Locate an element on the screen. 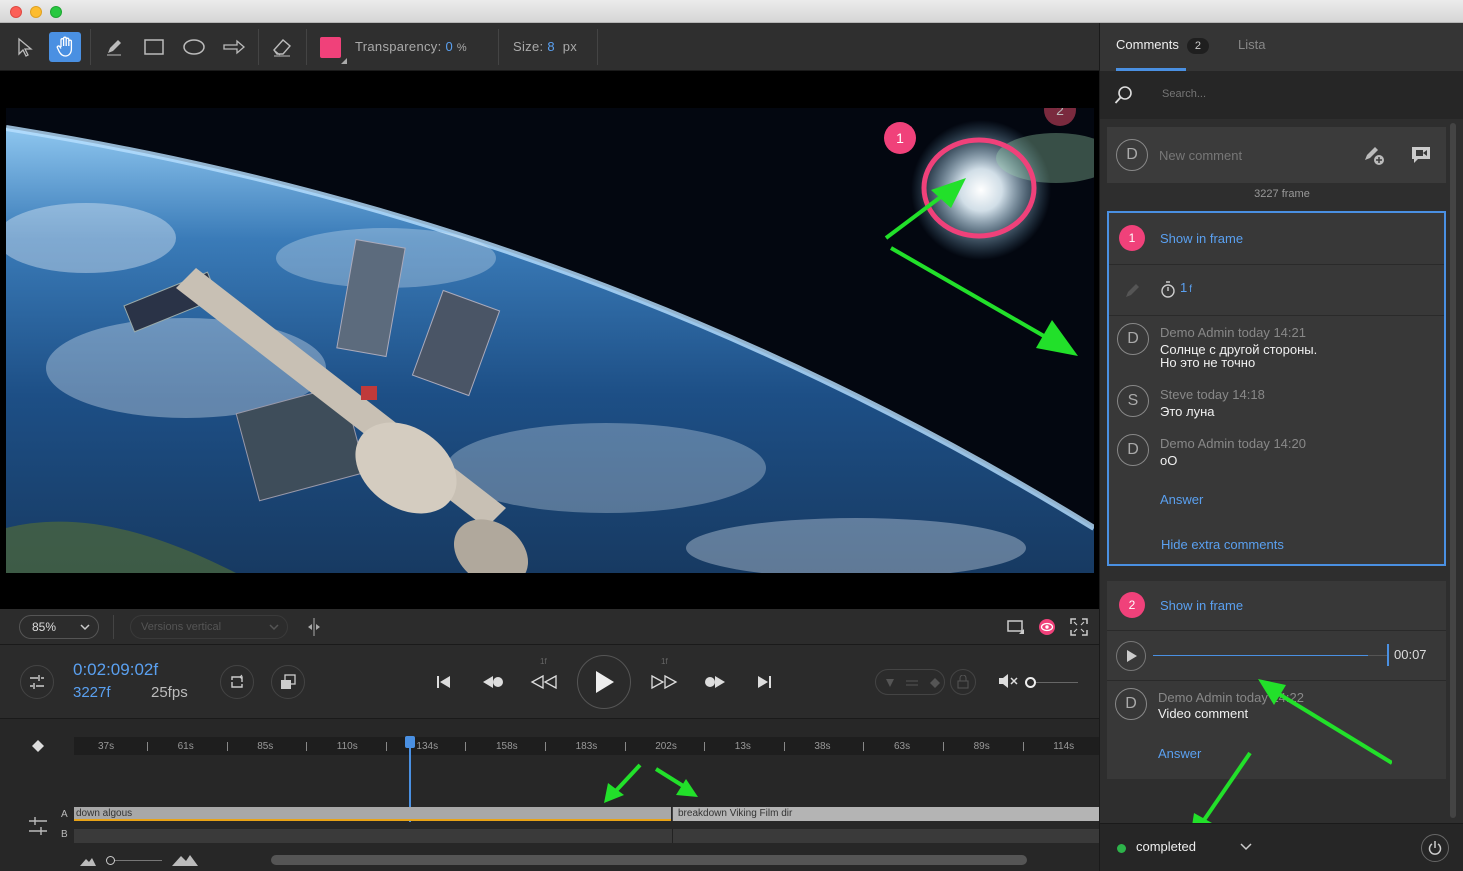 The image size is (1463, 871). stopwatch-icon is located at coordinates (1168, 289).